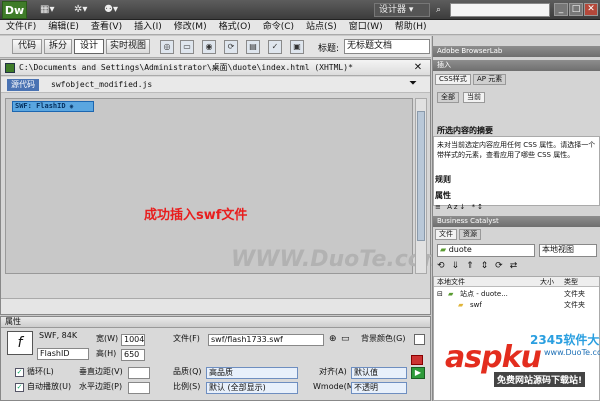 This screenshot has width=600, height=401. I want to click on attribute-toolbar: ≡ Az↓ *↕, so click(516, 208).